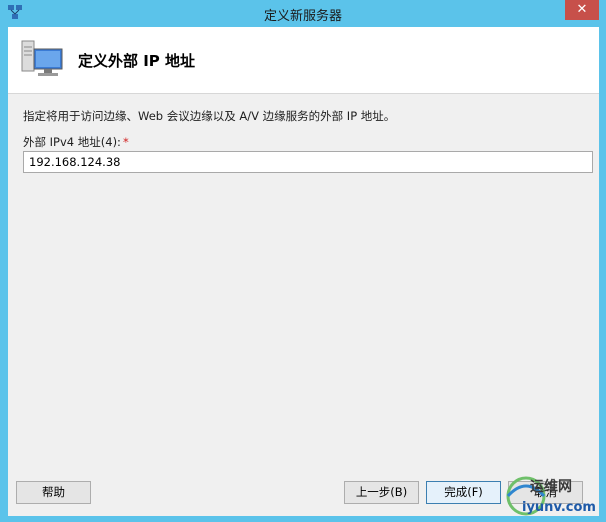 Image resolution: width=606 pixels, height=522 pixels. What do you see at coordinates (53, 492) in the screenshot?
I see `help-button: 帮助` at bounding box center [53, 492].